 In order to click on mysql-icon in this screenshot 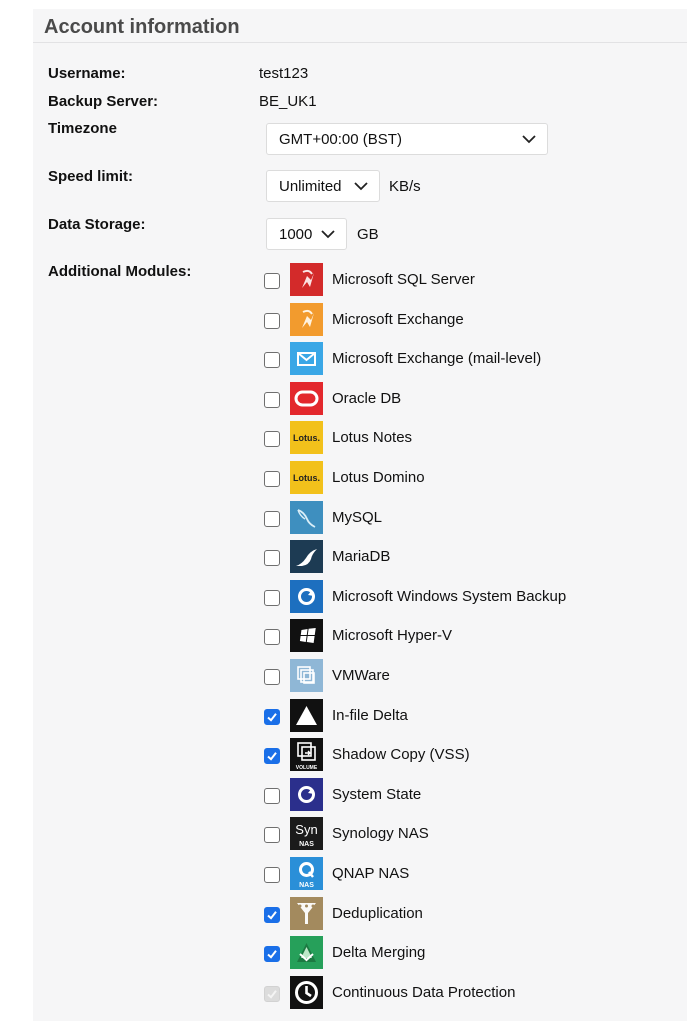, I will do `click(306, 517)`.